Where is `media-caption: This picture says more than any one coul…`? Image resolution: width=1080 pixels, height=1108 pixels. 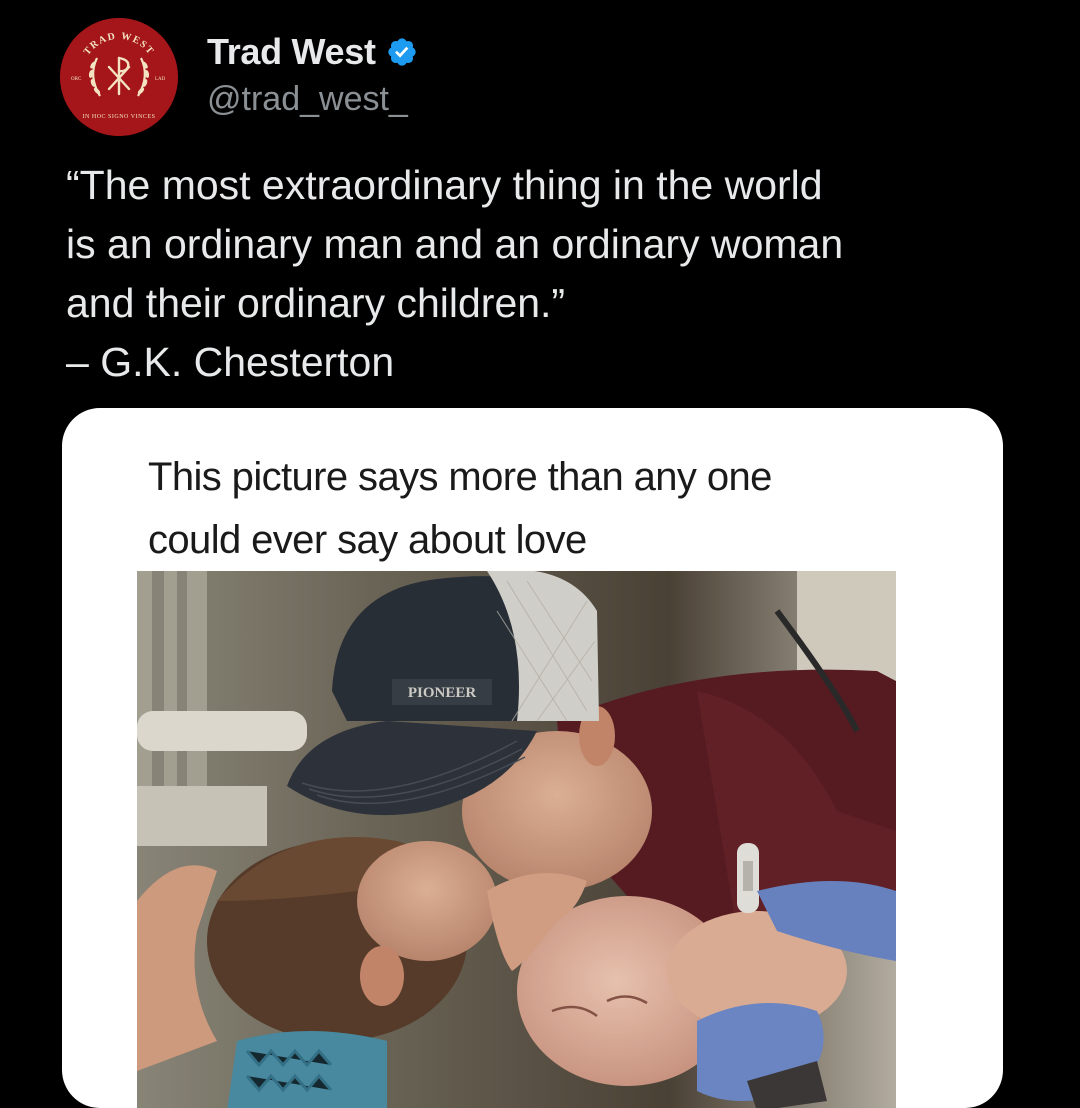
media-caption: This picture says more than any one coul… is located at coordinates (460, 509).